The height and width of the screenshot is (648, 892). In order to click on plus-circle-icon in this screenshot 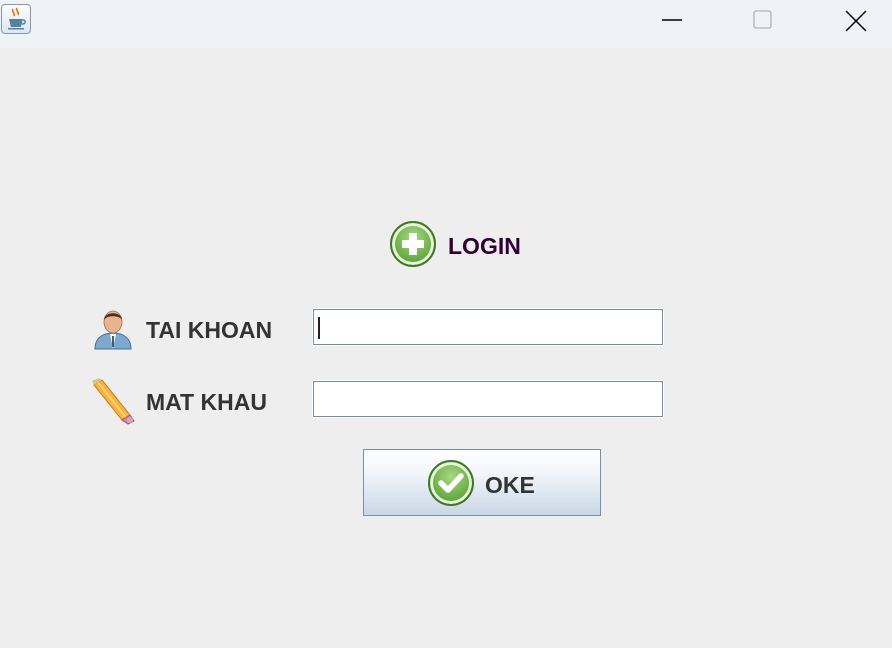, I will do `click(413, 244)`.